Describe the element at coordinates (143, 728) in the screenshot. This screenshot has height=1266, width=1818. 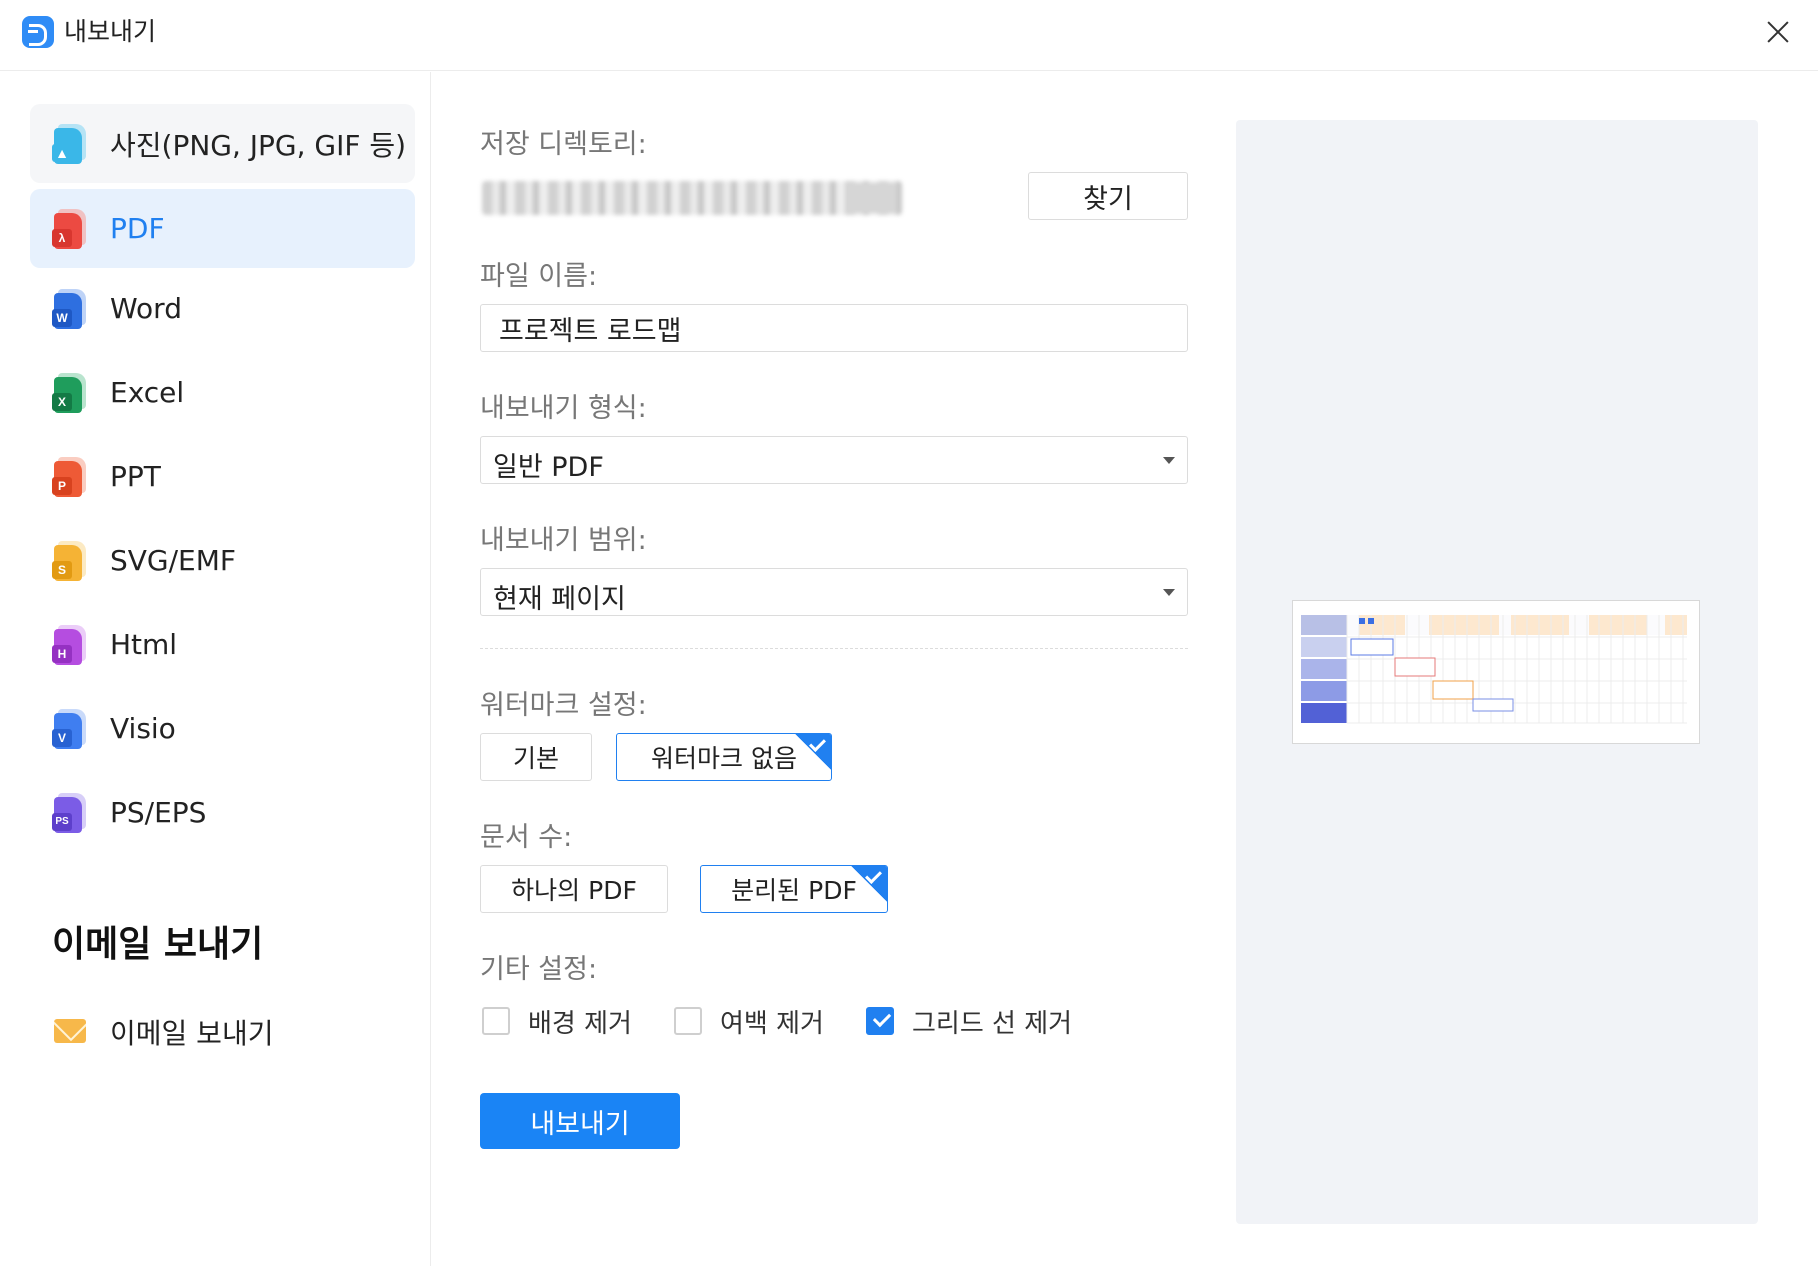
I see `sidebar-item-label: Visio` at that location.